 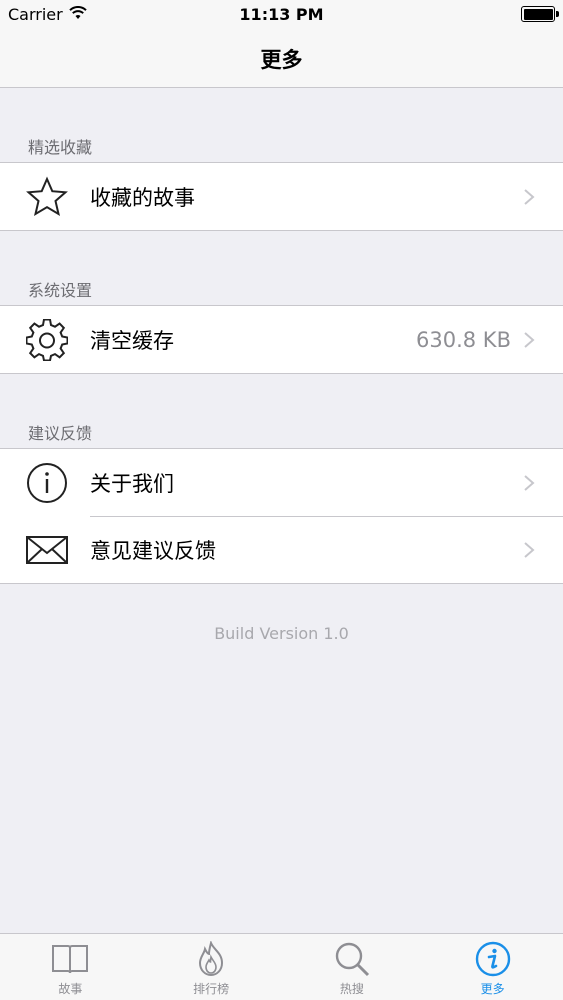 What do you see at coordinates (47, 550) in the screenshot?
I see `mail-icon` at bounding box center [47, 550].